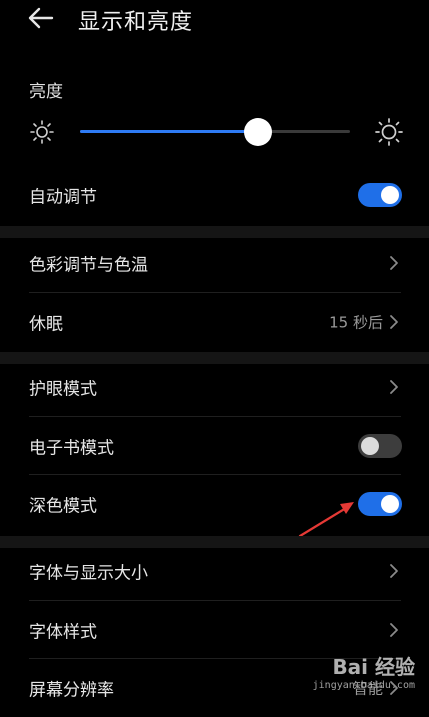 The image size is (429, 717). I want to click on dark-mode-toggle, so click(380, 504).